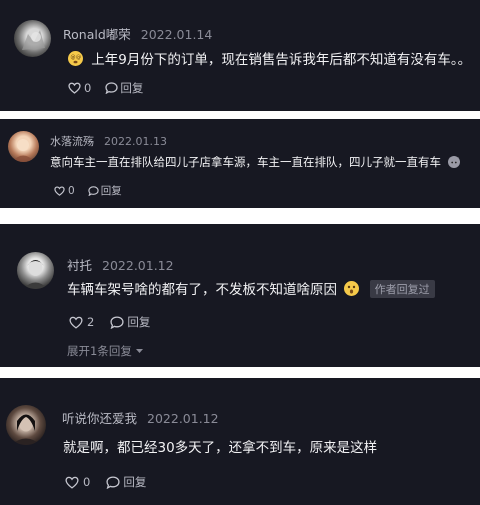 The height and width of the screenshot is (505, 480). I want to click on expand-replies-button: 展开1条回复, so click(105, 351).